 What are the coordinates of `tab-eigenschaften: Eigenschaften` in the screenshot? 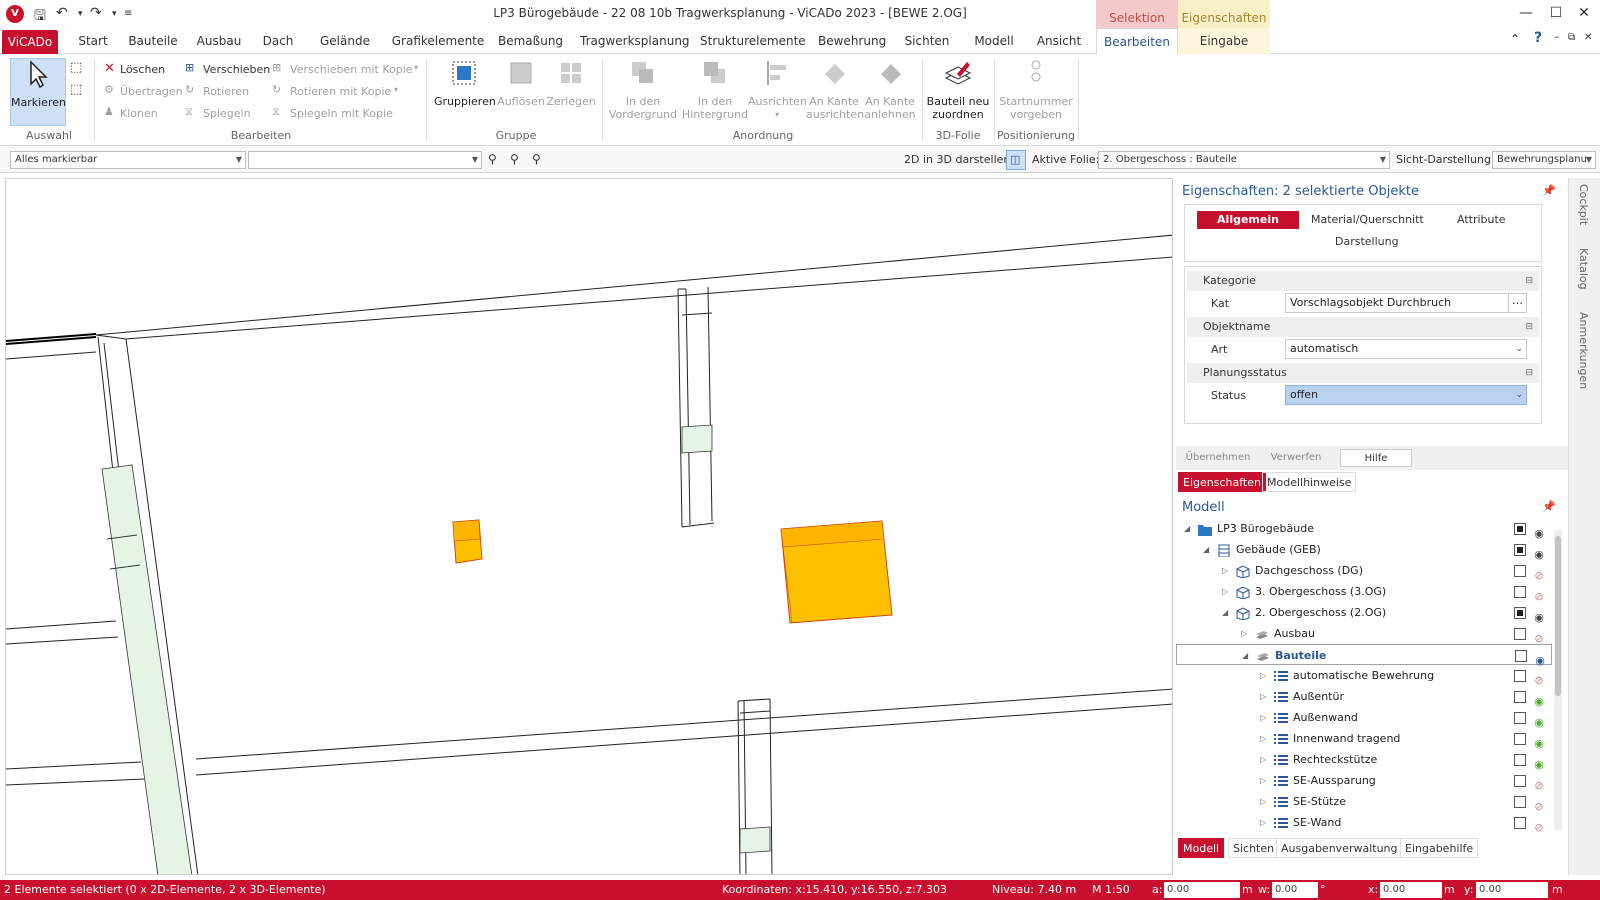 It's located at (1222, 482).